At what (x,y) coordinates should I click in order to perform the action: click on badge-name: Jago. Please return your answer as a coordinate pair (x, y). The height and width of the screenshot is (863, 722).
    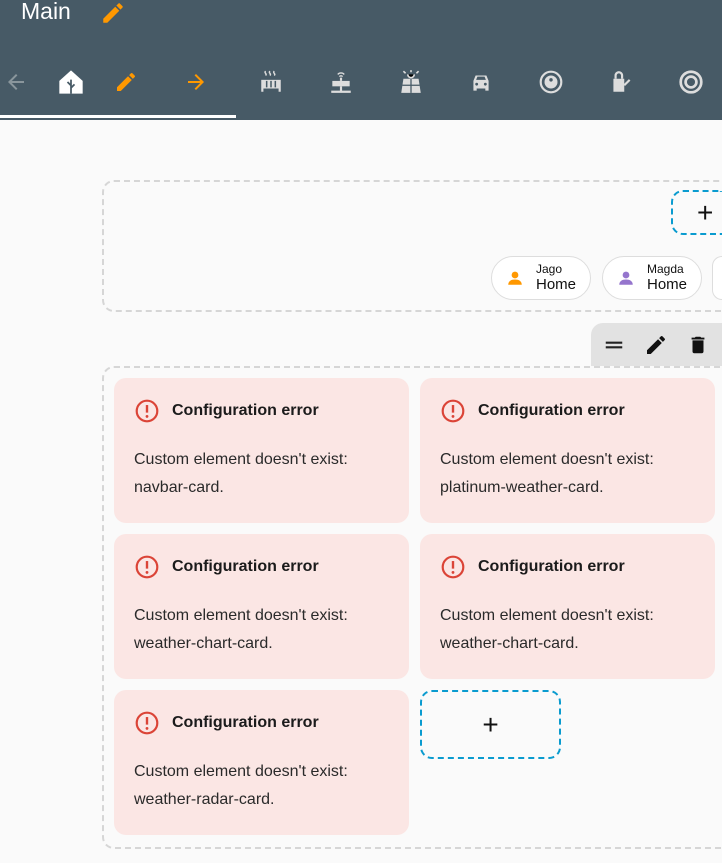
    Looking at the image, I should click on (549, 269).